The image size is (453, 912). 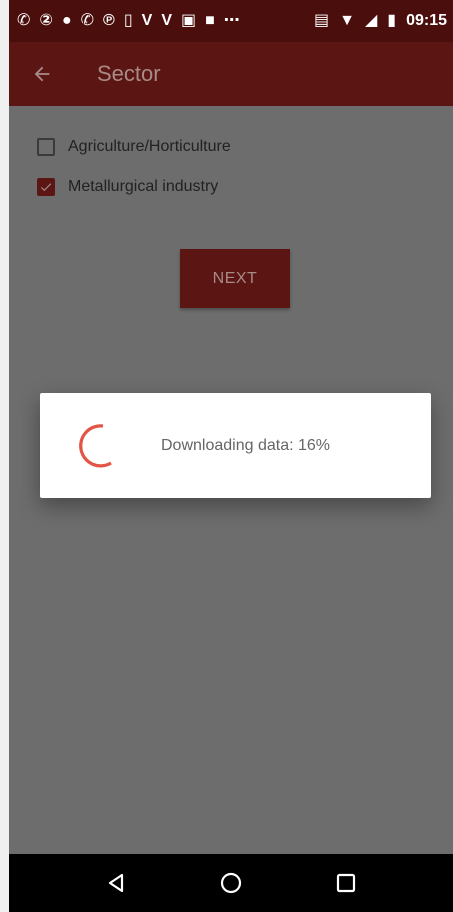 What do you see at coordinates (346, 883) in the screenshot?
I see `recents-square-icon` at bounding box center [346, 883].